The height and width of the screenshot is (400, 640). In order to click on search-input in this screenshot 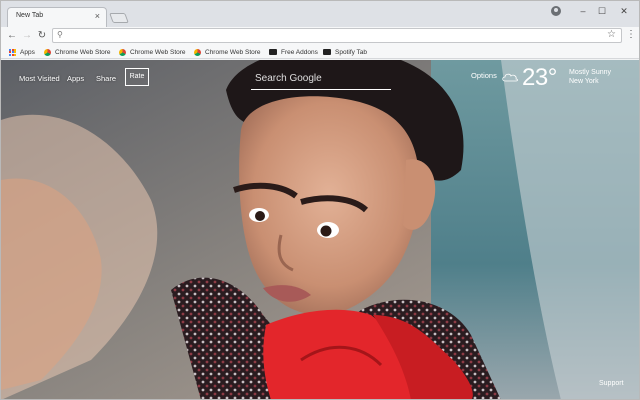, I will do `click(320, 78)`.